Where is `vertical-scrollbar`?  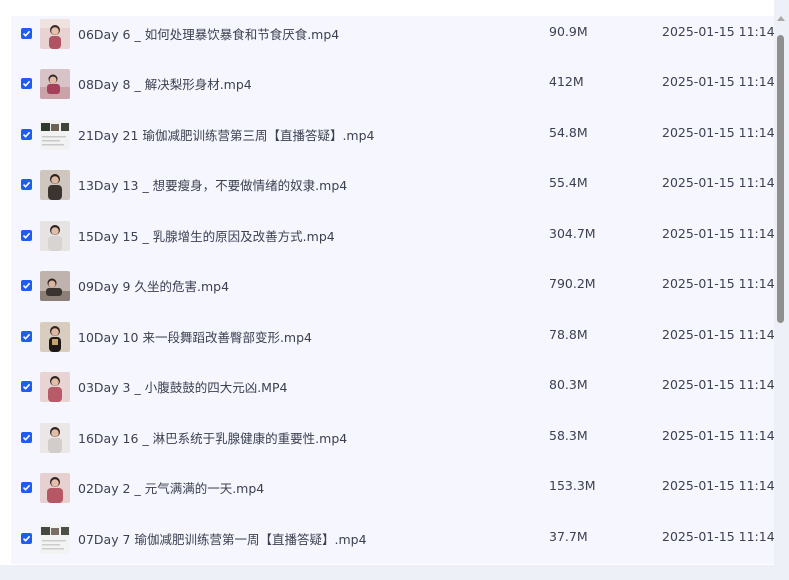
vertical-scrollbar is located at coordinates (782, 290).